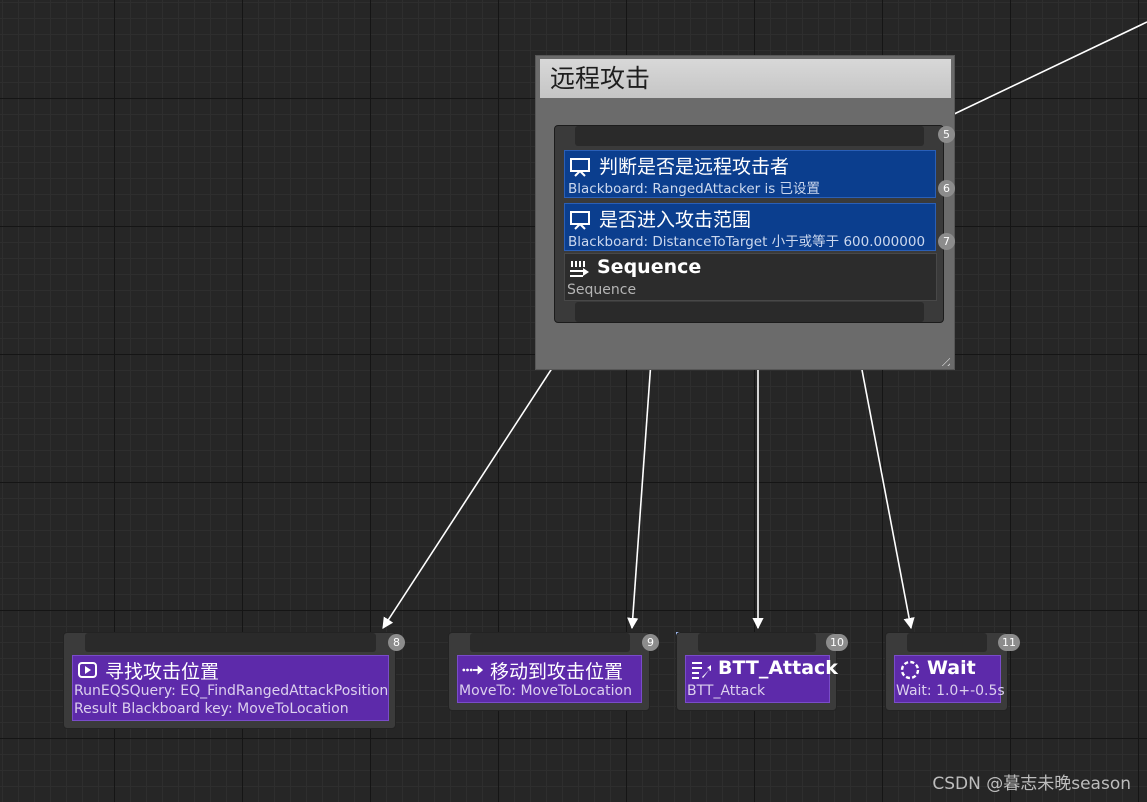 This screenshot has width=1147, height=802. What do you see at coordinates (649, 267) in the screenshot?
I see `sequence-title: Sequence` at bounding box center [649, 267].